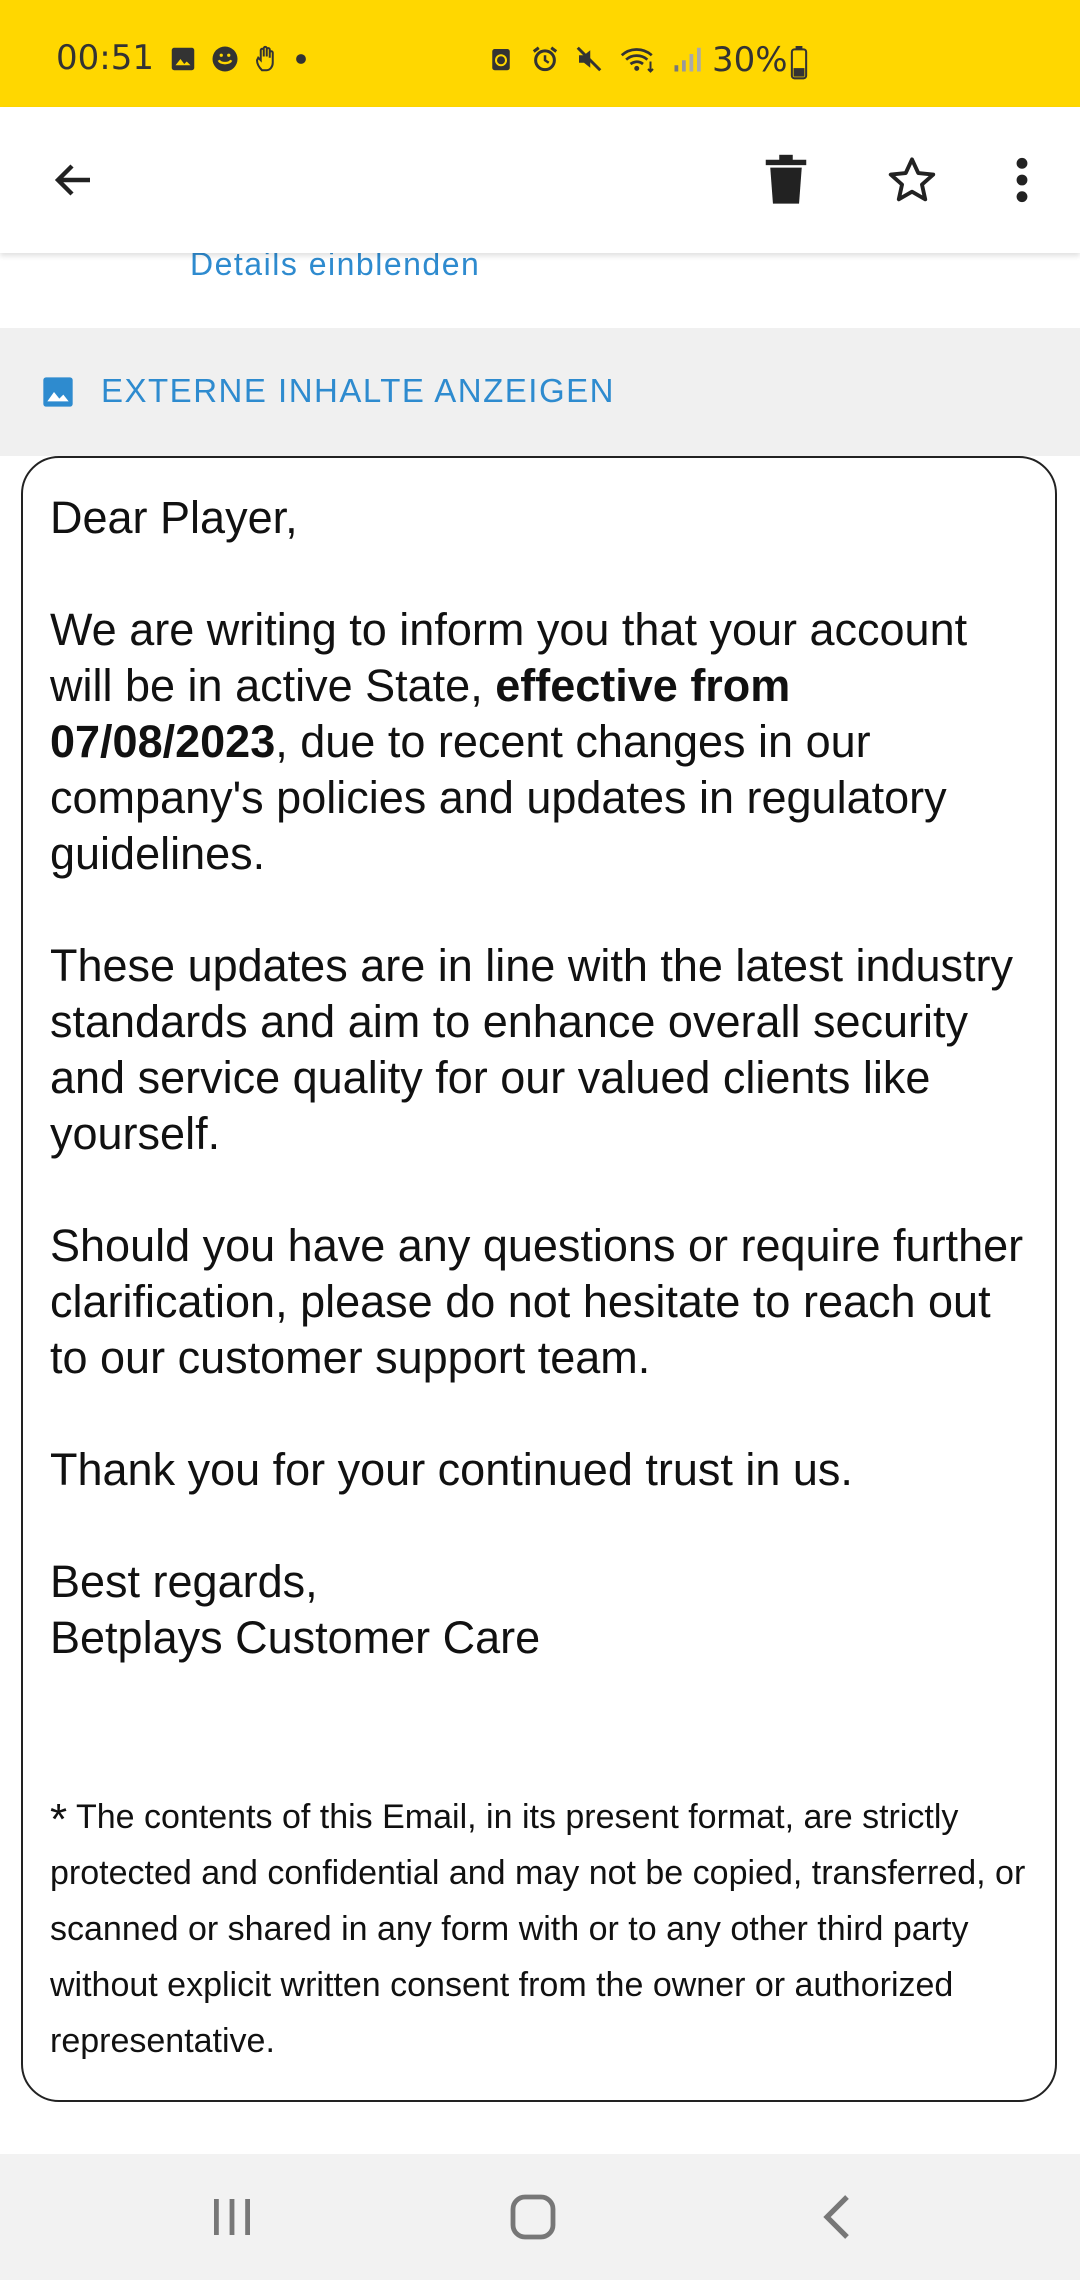 The width and height of the screenshot is (1080, 2280). Describe the element at coordinates (58, 392) in the screenshot. I see `image-icon` at that location.